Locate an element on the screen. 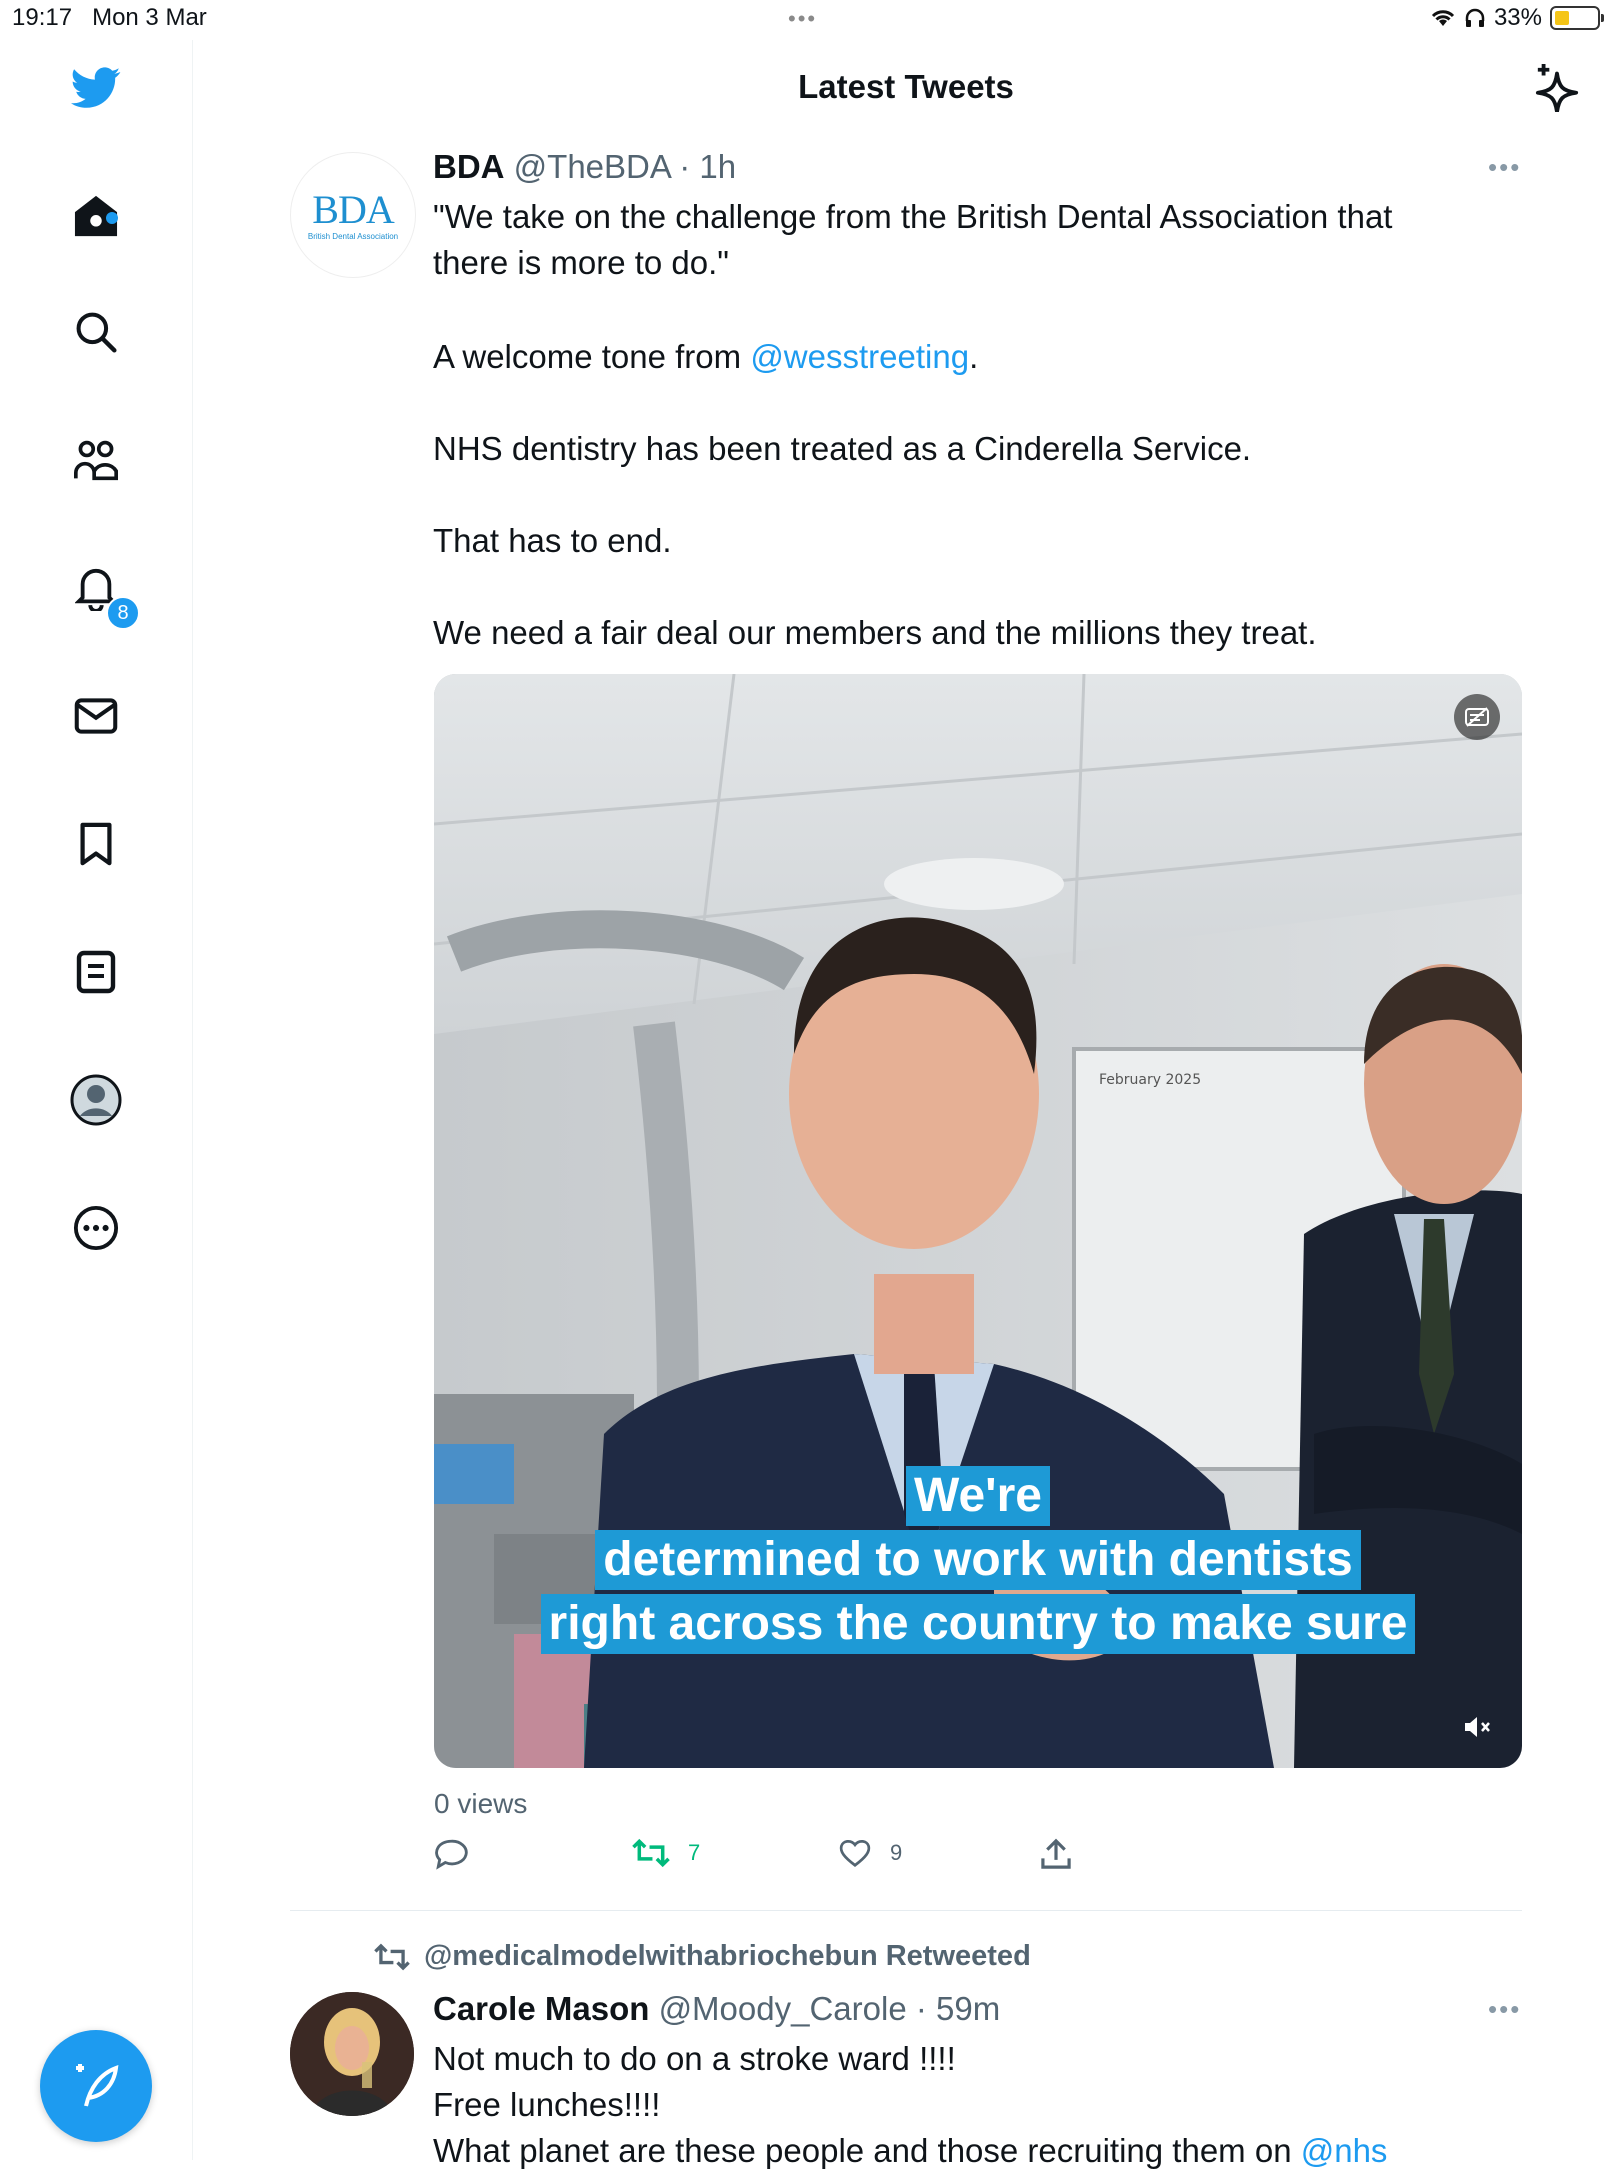  mute-icon is located at coordinates (1477, 1727).